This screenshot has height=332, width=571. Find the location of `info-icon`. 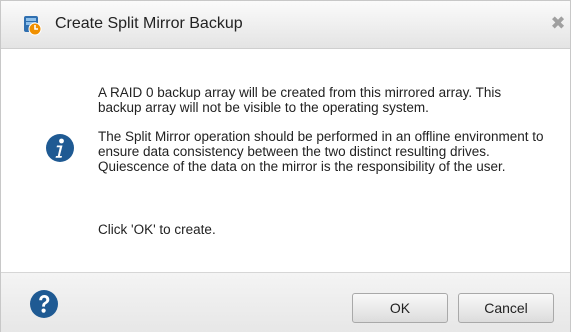

info-icon is located at coordinates (60, 148).